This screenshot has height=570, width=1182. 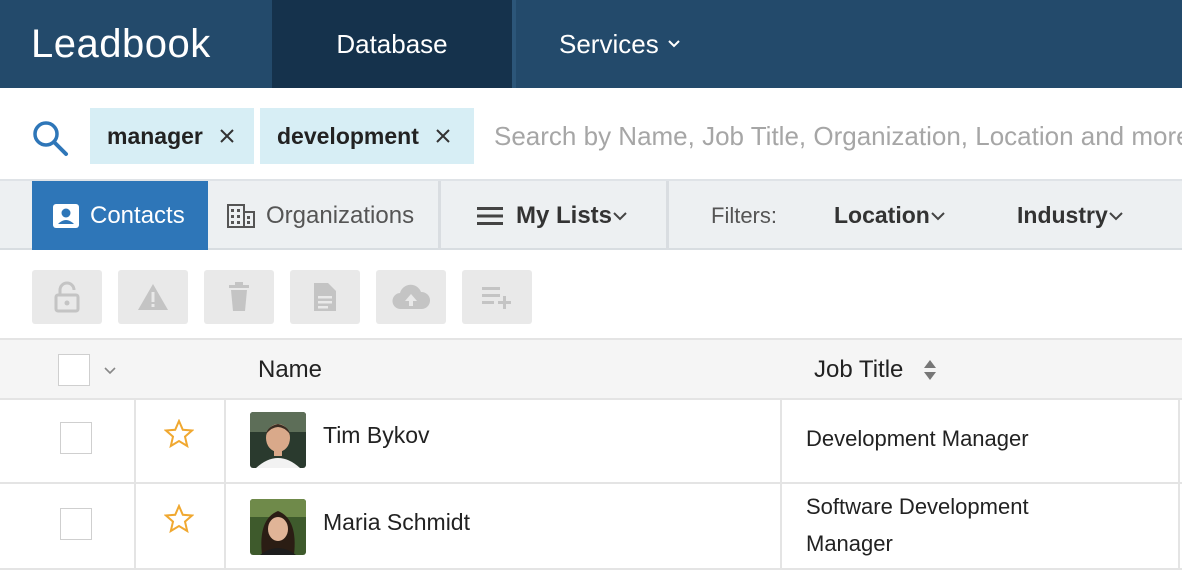 I want to click on trash-icon, so click(x=239, y=296).